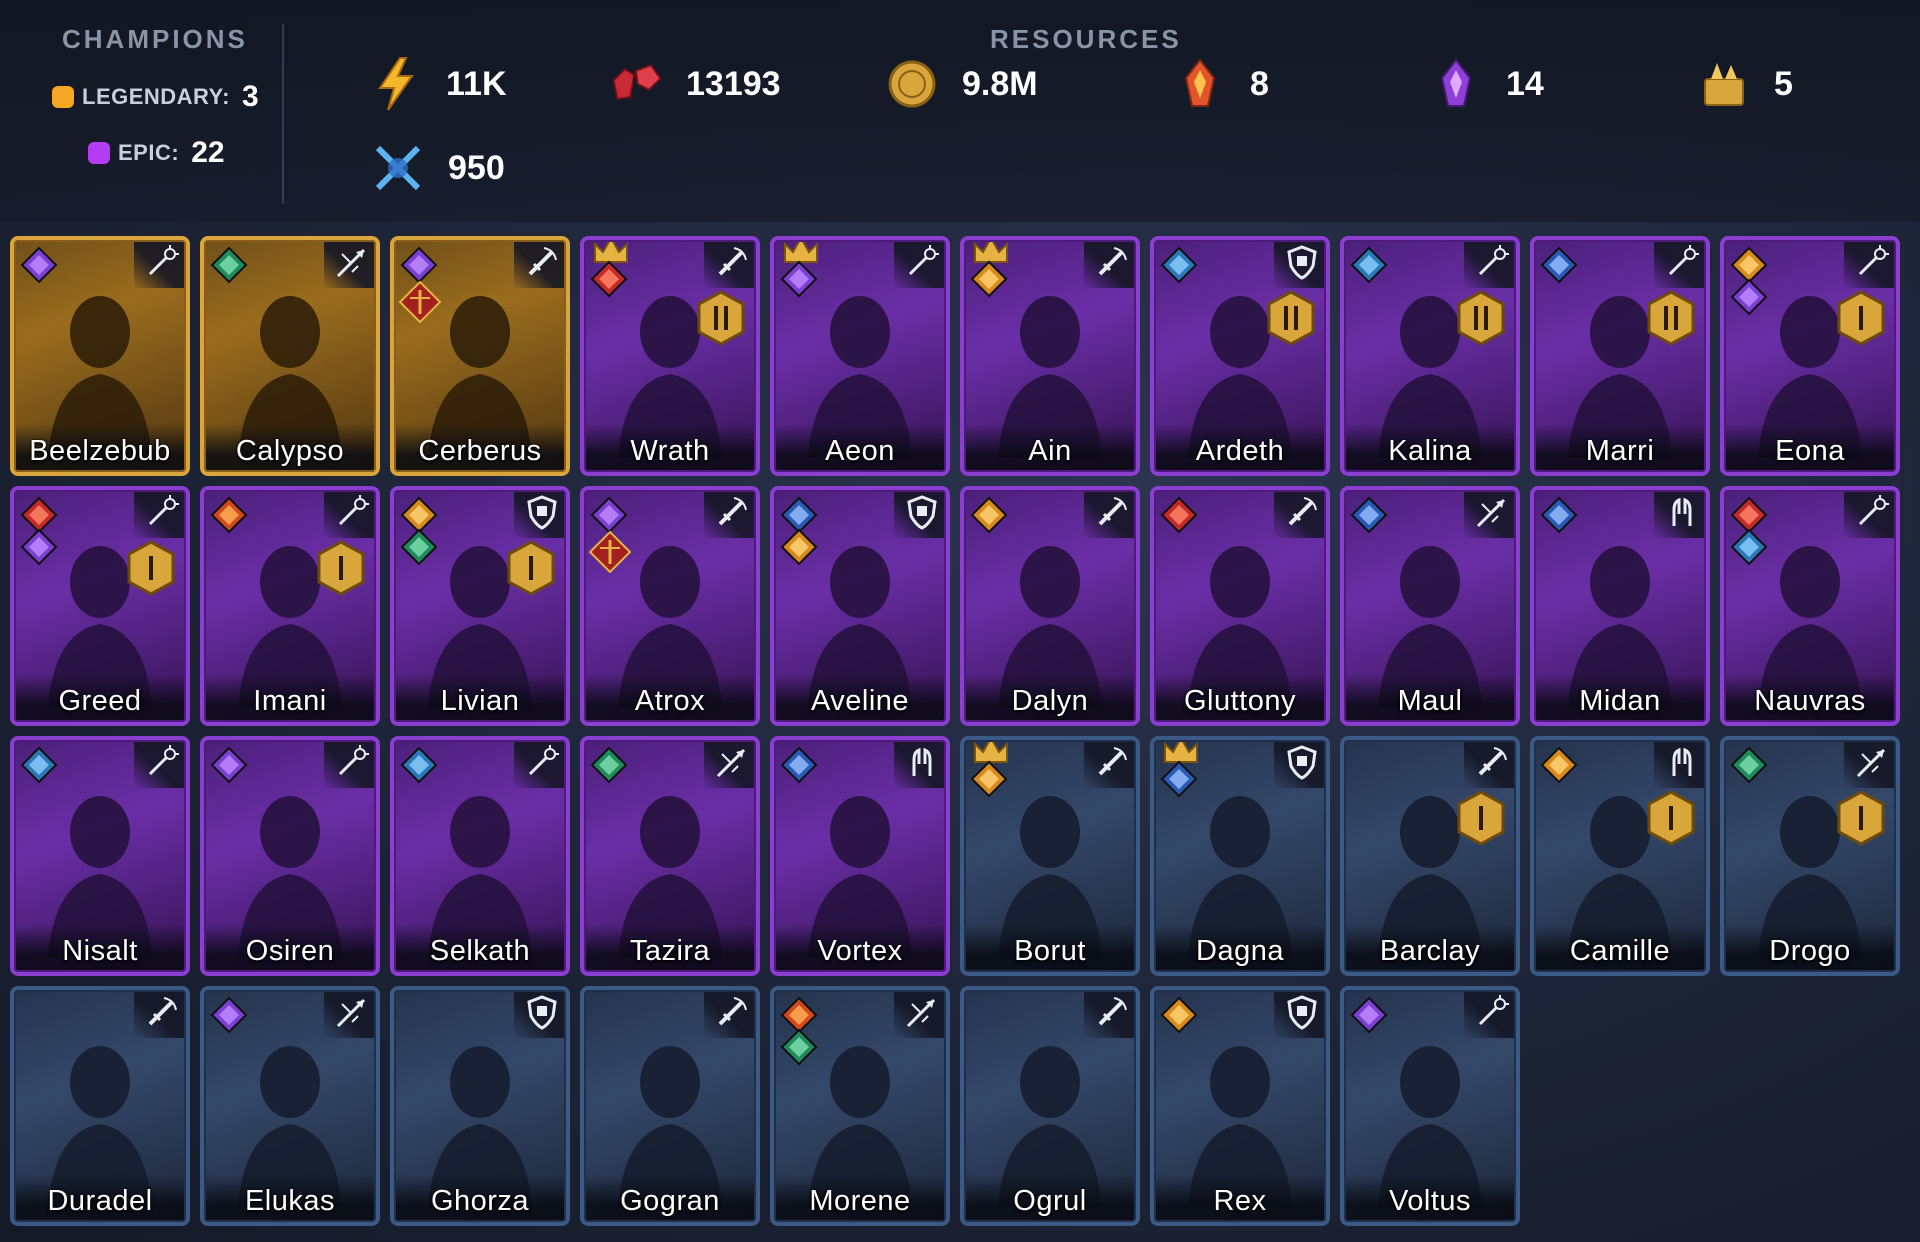 The image size is (1920, 1242). Describe the element at coordinates (1620, 856) in the screenshot. I see `champion-card-camille: Camille` at that location.